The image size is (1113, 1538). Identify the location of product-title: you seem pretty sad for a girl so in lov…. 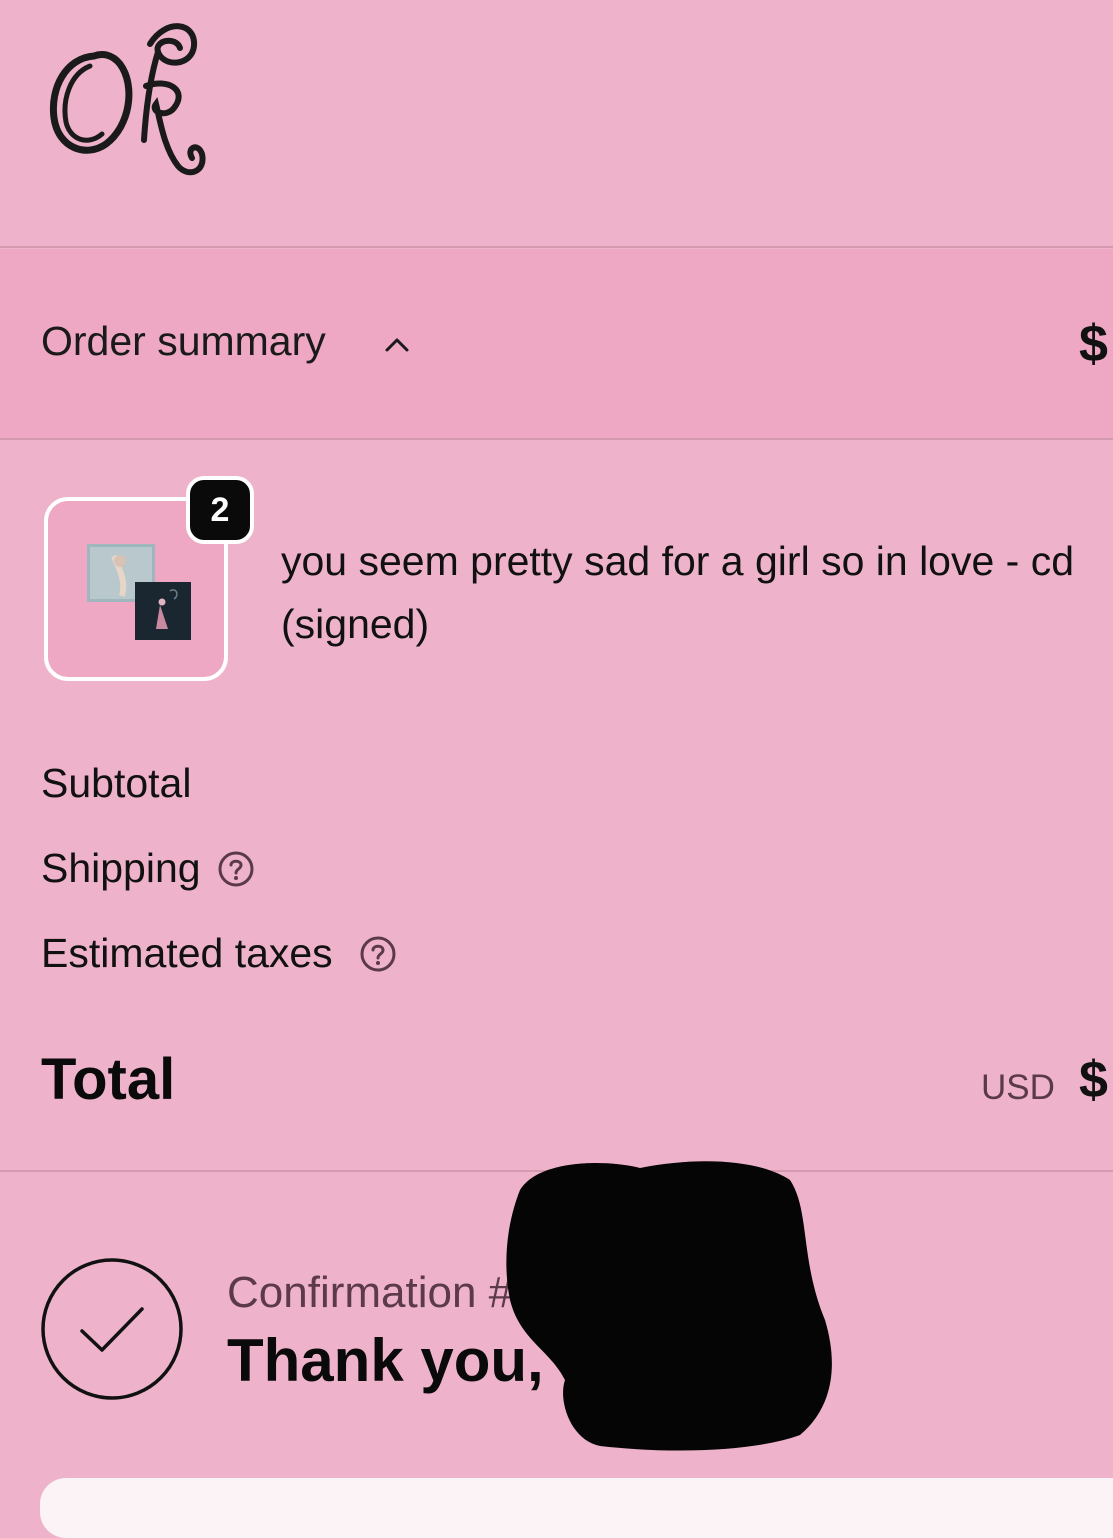
(678, 592).